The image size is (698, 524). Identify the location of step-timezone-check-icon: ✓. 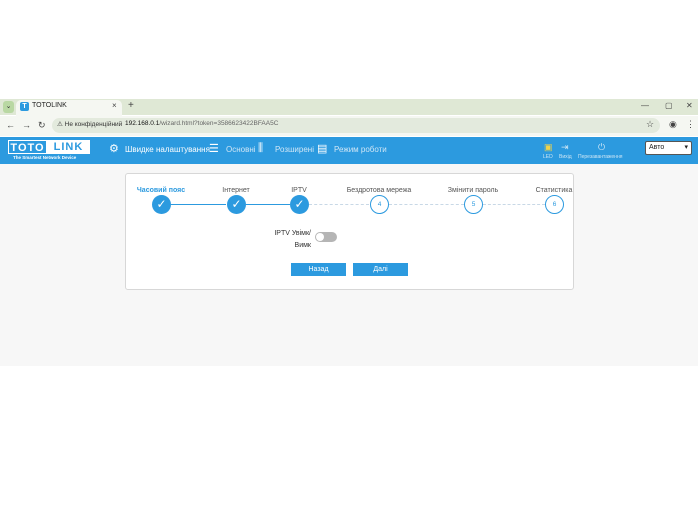
(161, 204).